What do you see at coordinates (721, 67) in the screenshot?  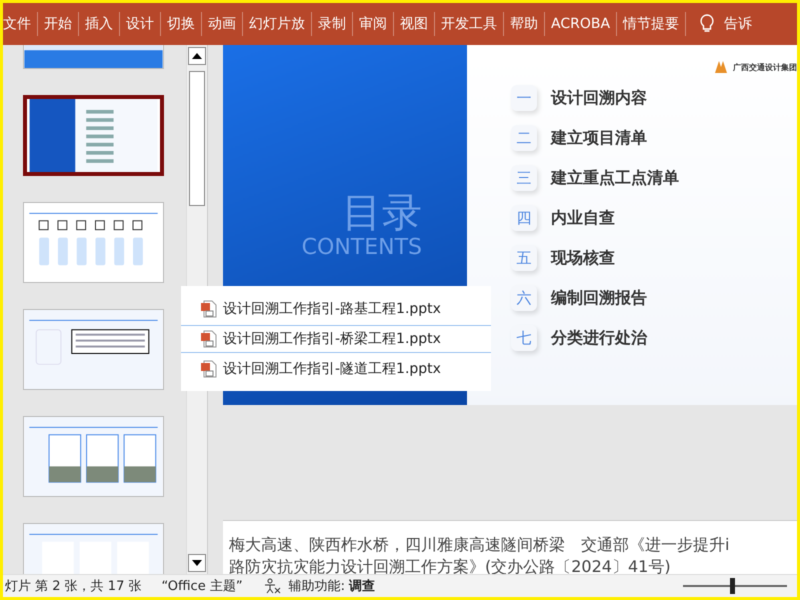 I see `logo-icon` at bounding box center [721, 67].